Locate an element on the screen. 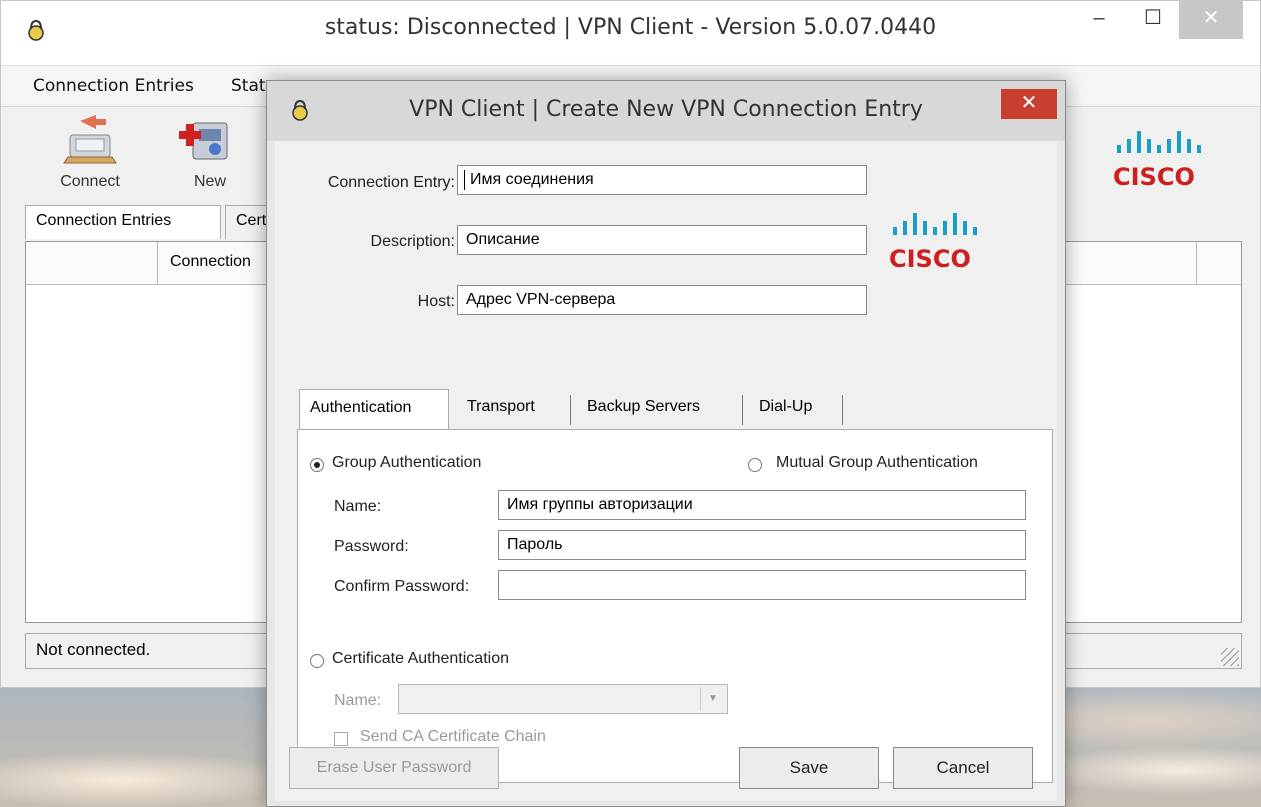 The image size is (1261, 807). text-cursor is located at coordinates (464, 180).